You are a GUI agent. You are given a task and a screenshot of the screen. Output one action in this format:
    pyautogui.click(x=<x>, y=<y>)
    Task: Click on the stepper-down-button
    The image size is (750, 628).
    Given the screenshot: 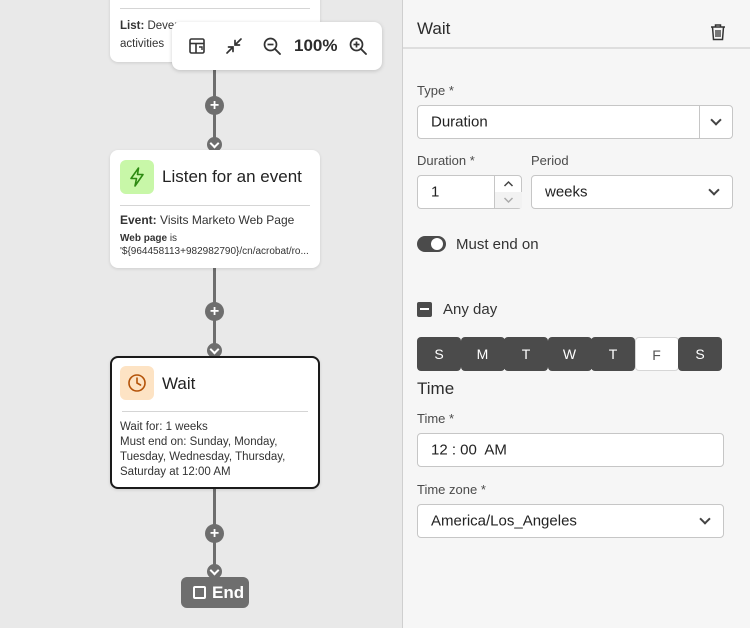 What is the action you would take?
    pyautogui.click(x=508, y=200)
    